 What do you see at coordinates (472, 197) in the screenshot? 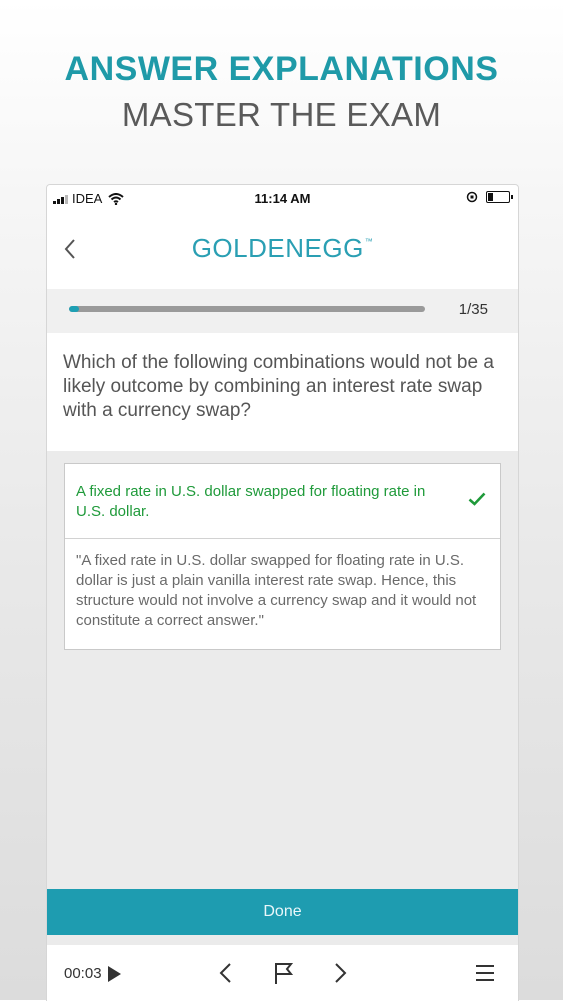
I see `orientation-lock-icon` at bounding box center [472, 197].